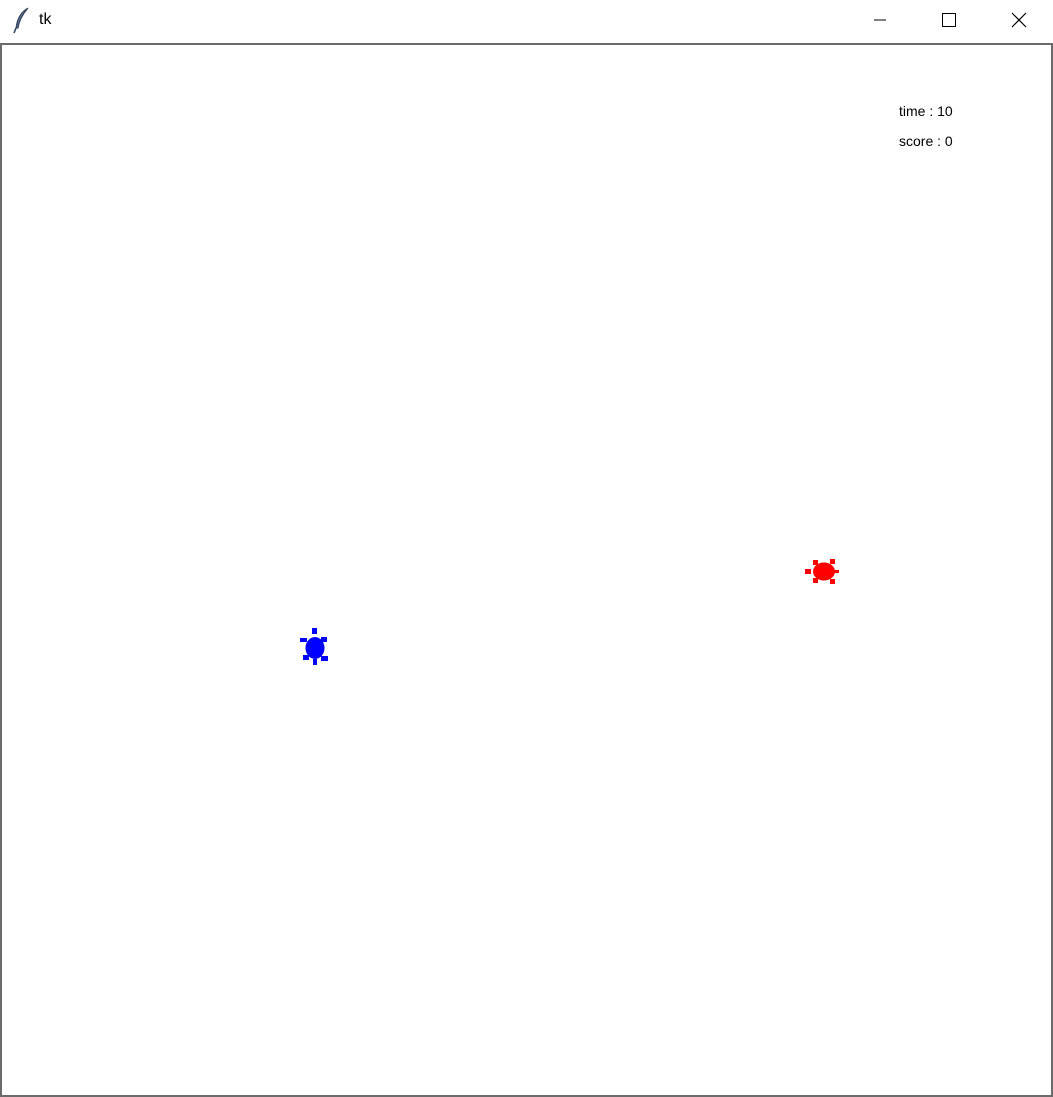  I want to click on score-display: score : 0, so click(926, 141).